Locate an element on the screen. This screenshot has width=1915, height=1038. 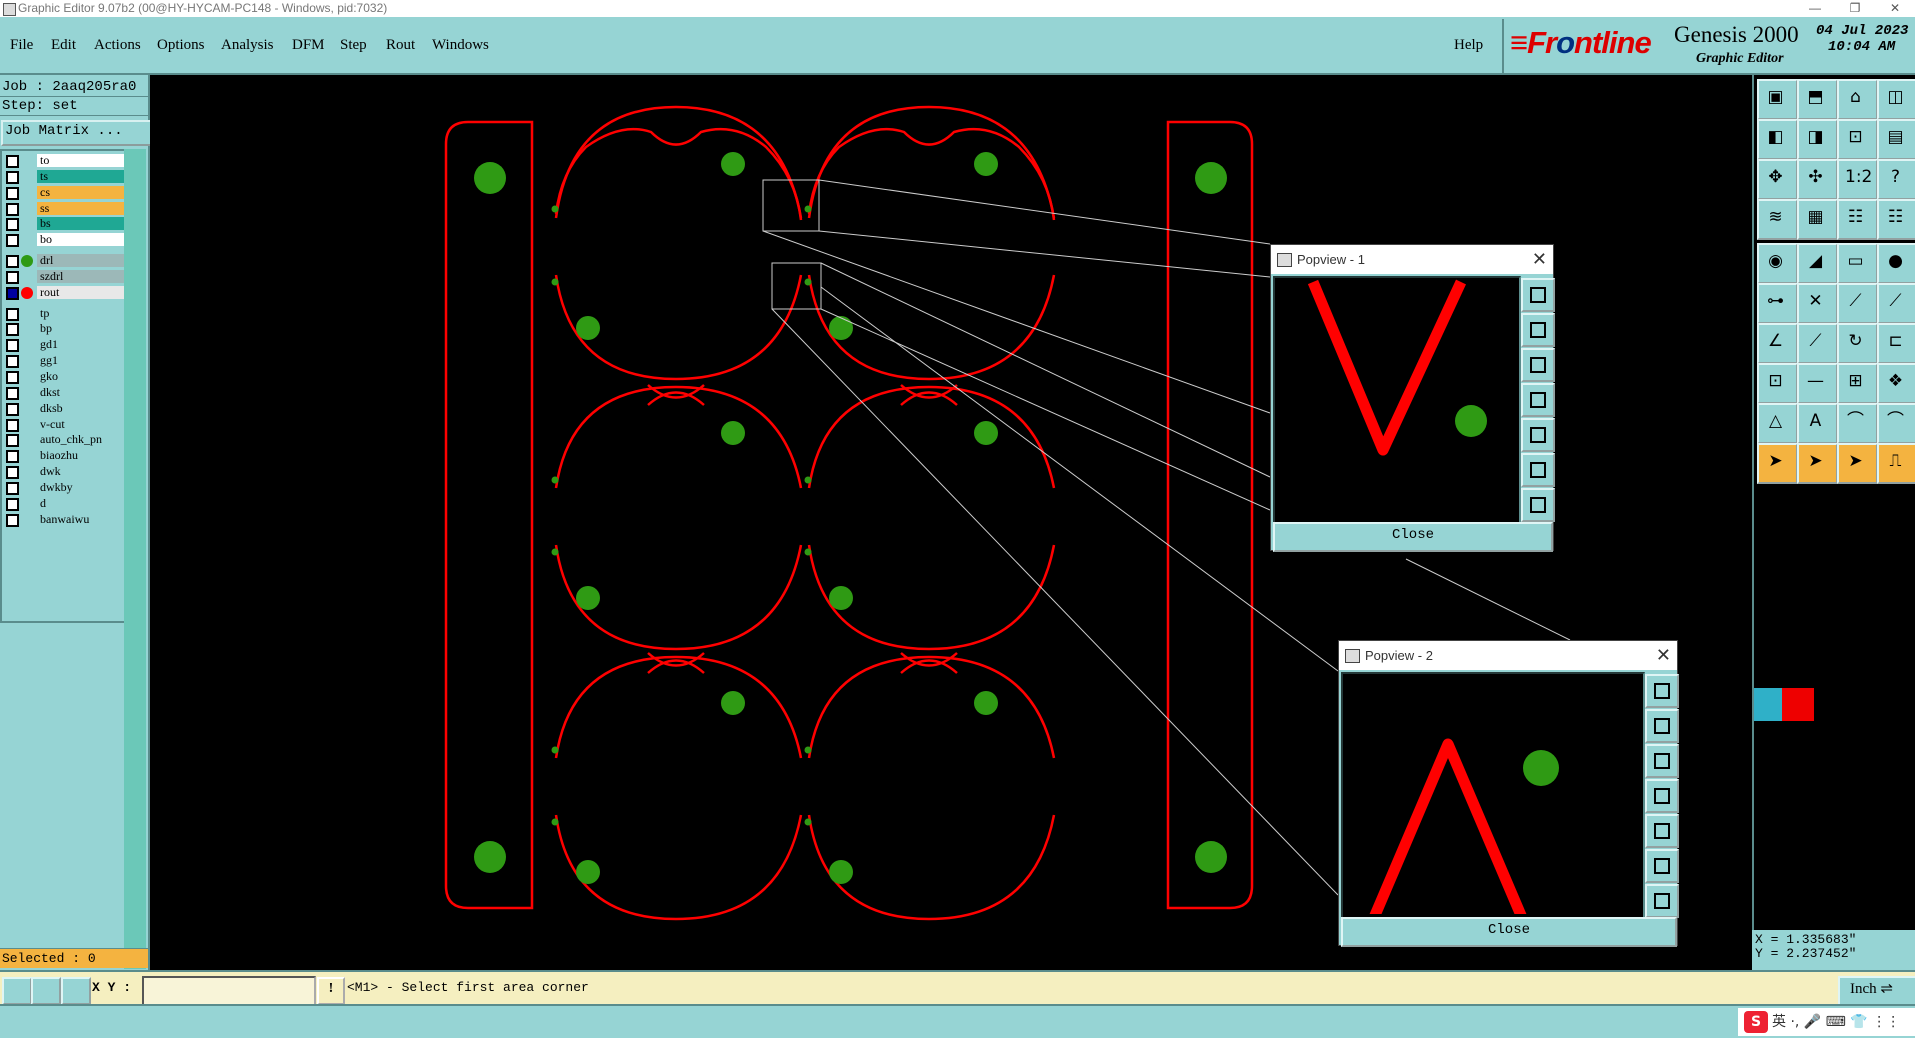
menu-actions: Actions is located at coordinates (117, 45).